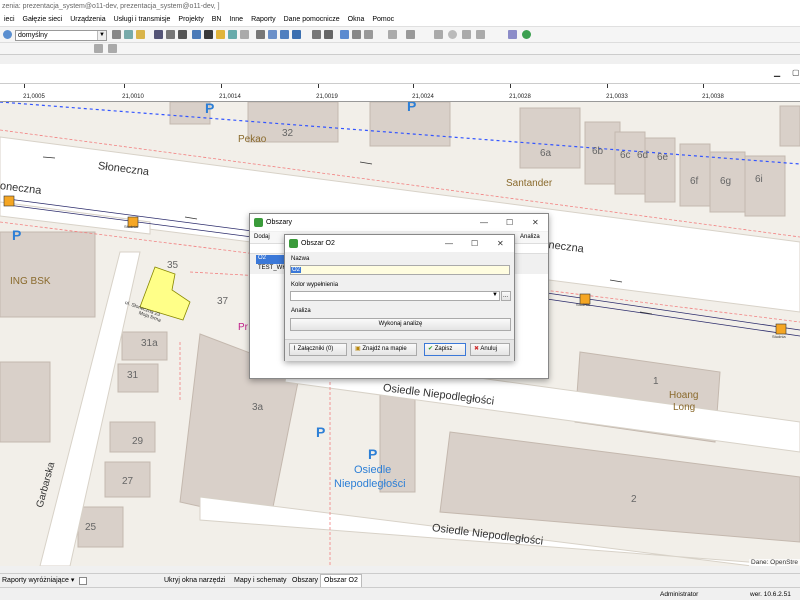 The width and height of the screenshot is (800, 600). Describe the element at coordinates (726, 181) in the screenshot. I see `house-number: 6g` at that location.